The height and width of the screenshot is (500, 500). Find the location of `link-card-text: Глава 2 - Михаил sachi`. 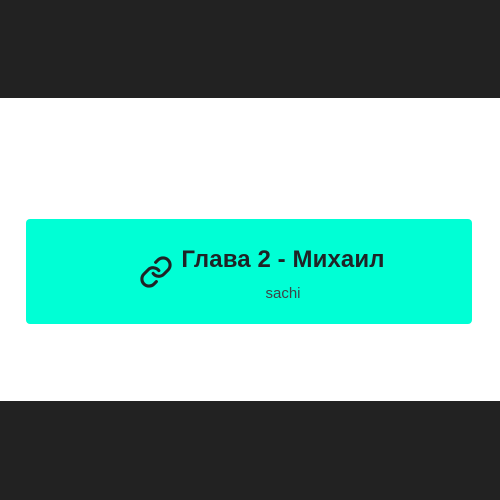

link-card-text: Глава 2 - Михаил sachi is located at coordinates (283, 271).